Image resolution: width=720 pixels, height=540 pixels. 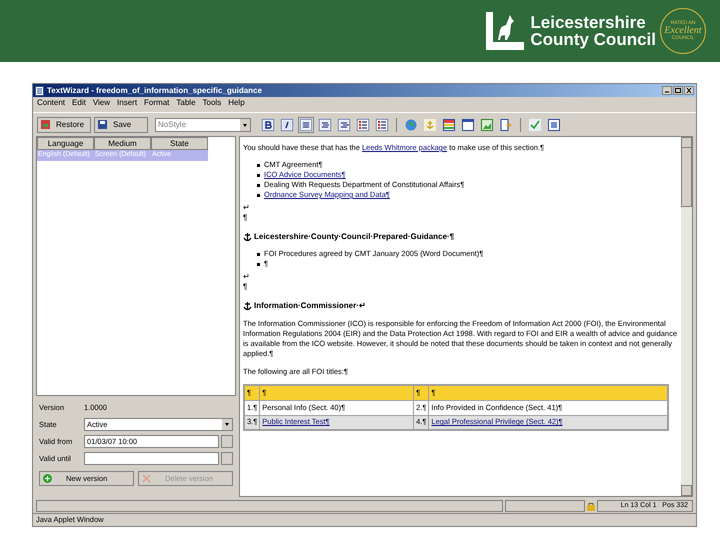 What do you see at coordinates (593, 39) in the screenshot?
I see `council-name: County Council` at bounding box center [593, 39].